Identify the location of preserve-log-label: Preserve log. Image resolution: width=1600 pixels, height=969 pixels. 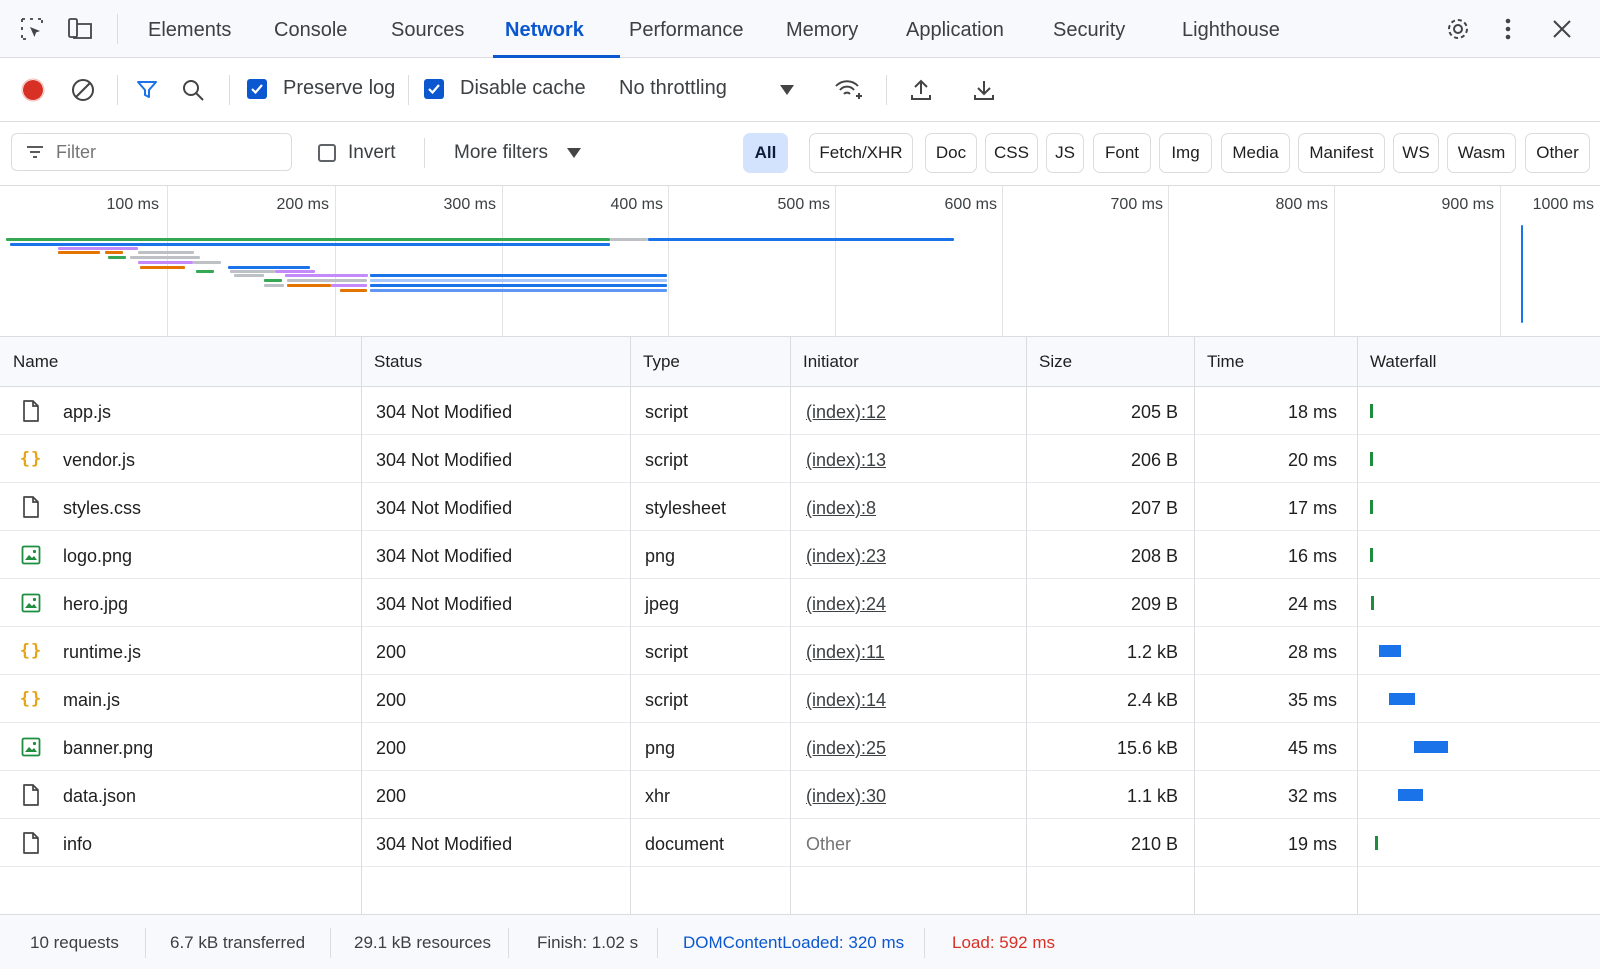
(339, 88).